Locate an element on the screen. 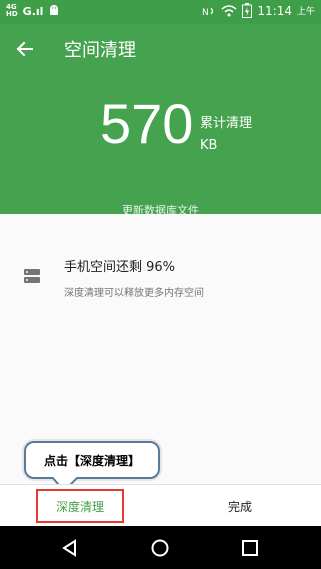  wifi-icon is located at coordinates (229, 10).